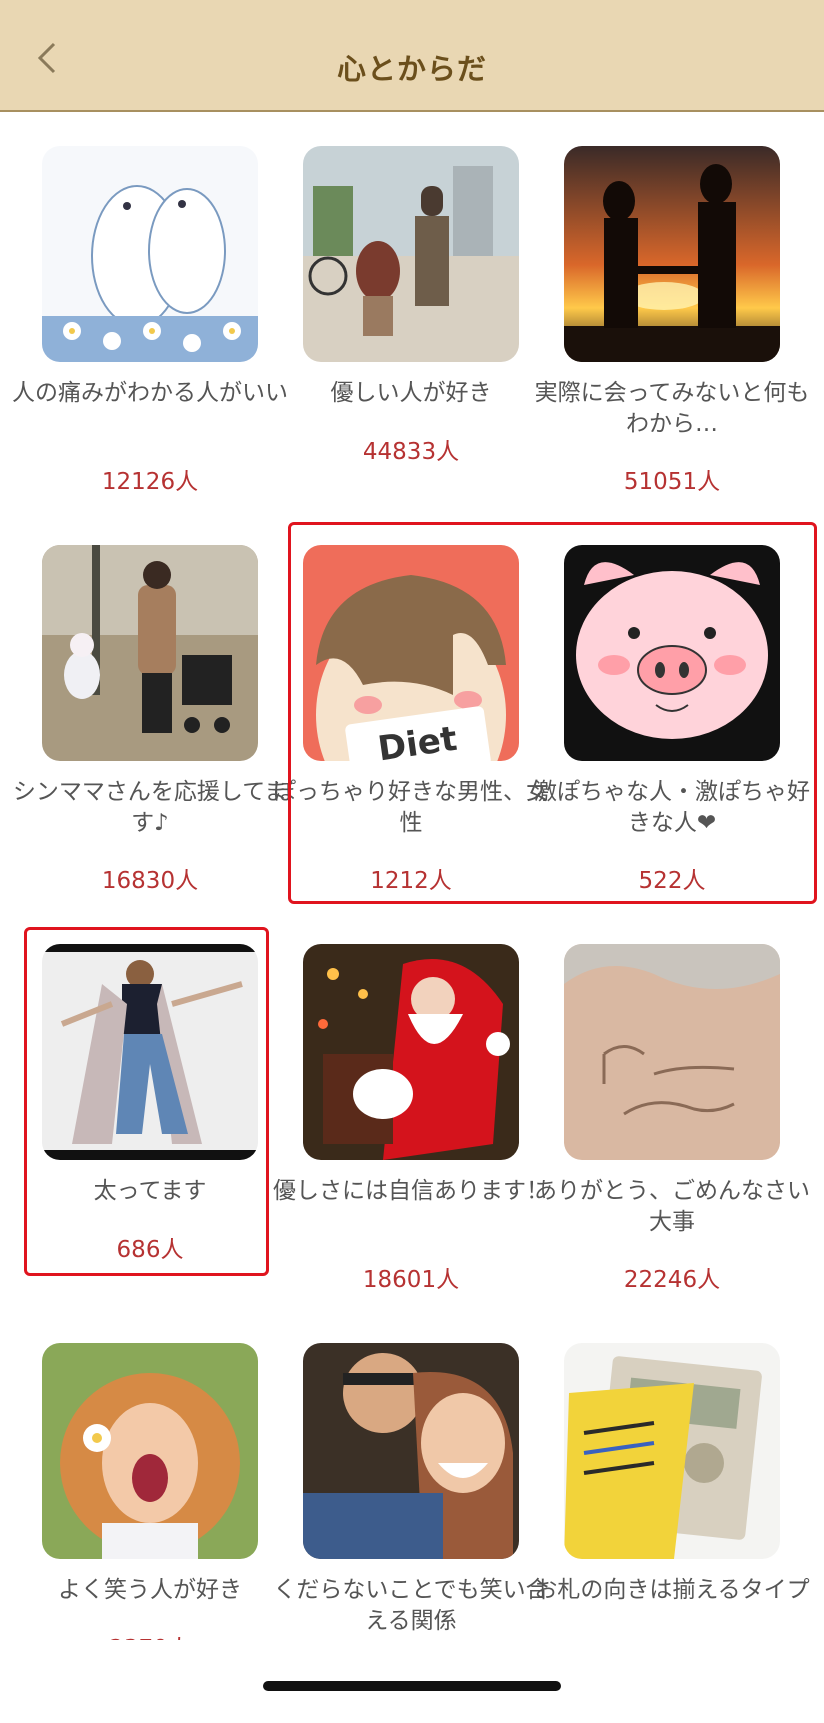 The width and height of the screenshot is (824, 1723). Describe the element at coordinates (672, 1280) in the screenshot. I see `member-count: 22246人` at that location.